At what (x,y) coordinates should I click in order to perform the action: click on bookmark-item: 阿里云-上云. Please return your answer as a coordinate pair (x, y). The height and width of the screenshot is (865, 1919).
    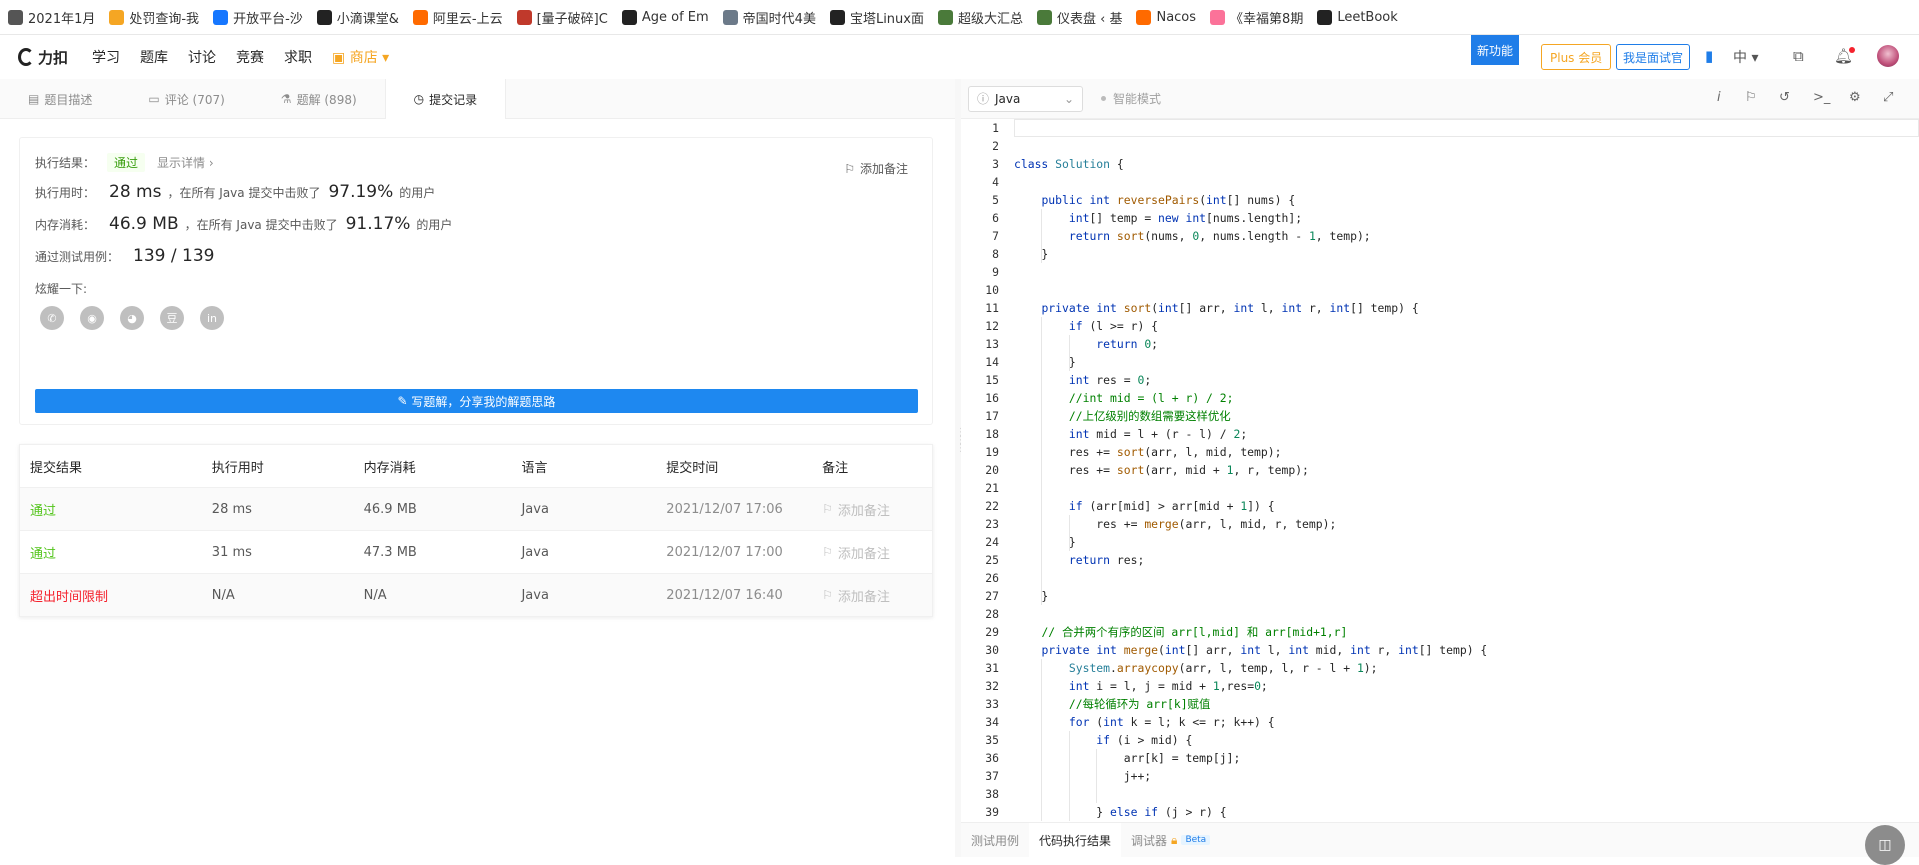
    Looking at the image, I should click on (457, 17).